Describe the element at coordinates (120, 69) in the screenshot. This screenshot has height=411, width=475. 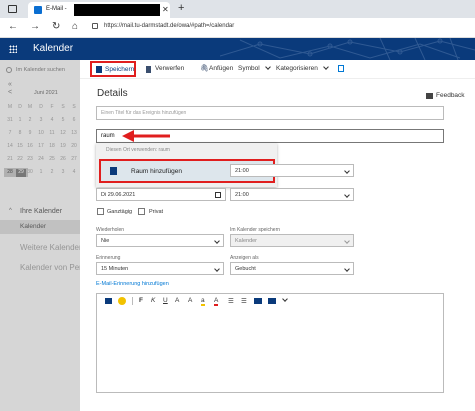
I see `save-label: Speichern` at that location.